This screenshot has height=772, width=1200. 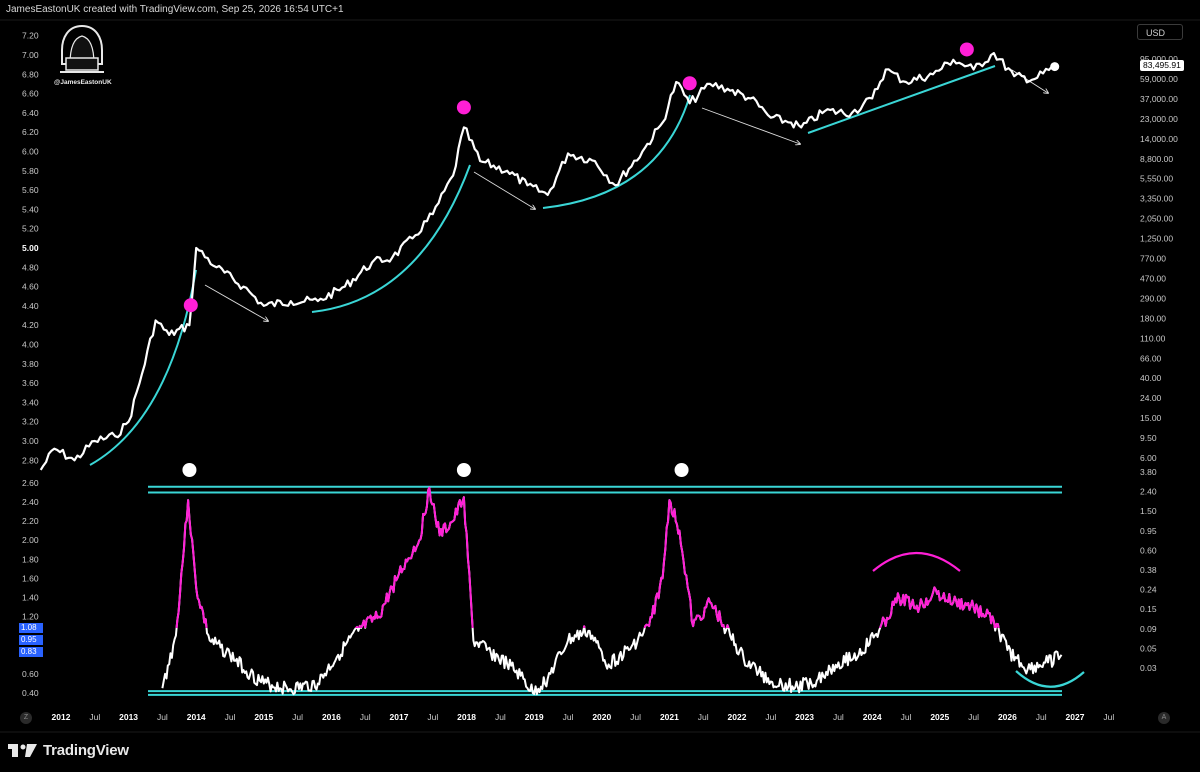 What do you see at coordinates (30, 460) in the screenshot?
I see `left-axis-tick-label: 2.80` at bounding box center [30, 460].